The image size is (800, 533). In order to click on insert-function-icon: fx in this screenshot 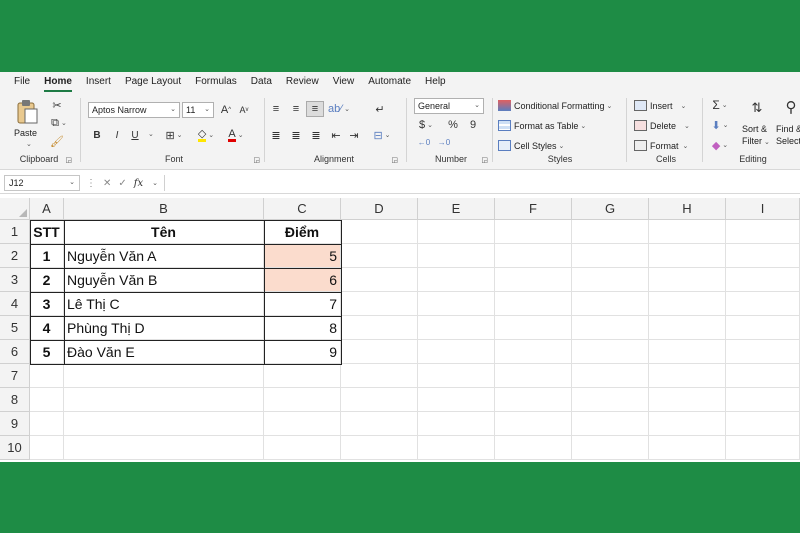, I will do `click(138, 183)`.